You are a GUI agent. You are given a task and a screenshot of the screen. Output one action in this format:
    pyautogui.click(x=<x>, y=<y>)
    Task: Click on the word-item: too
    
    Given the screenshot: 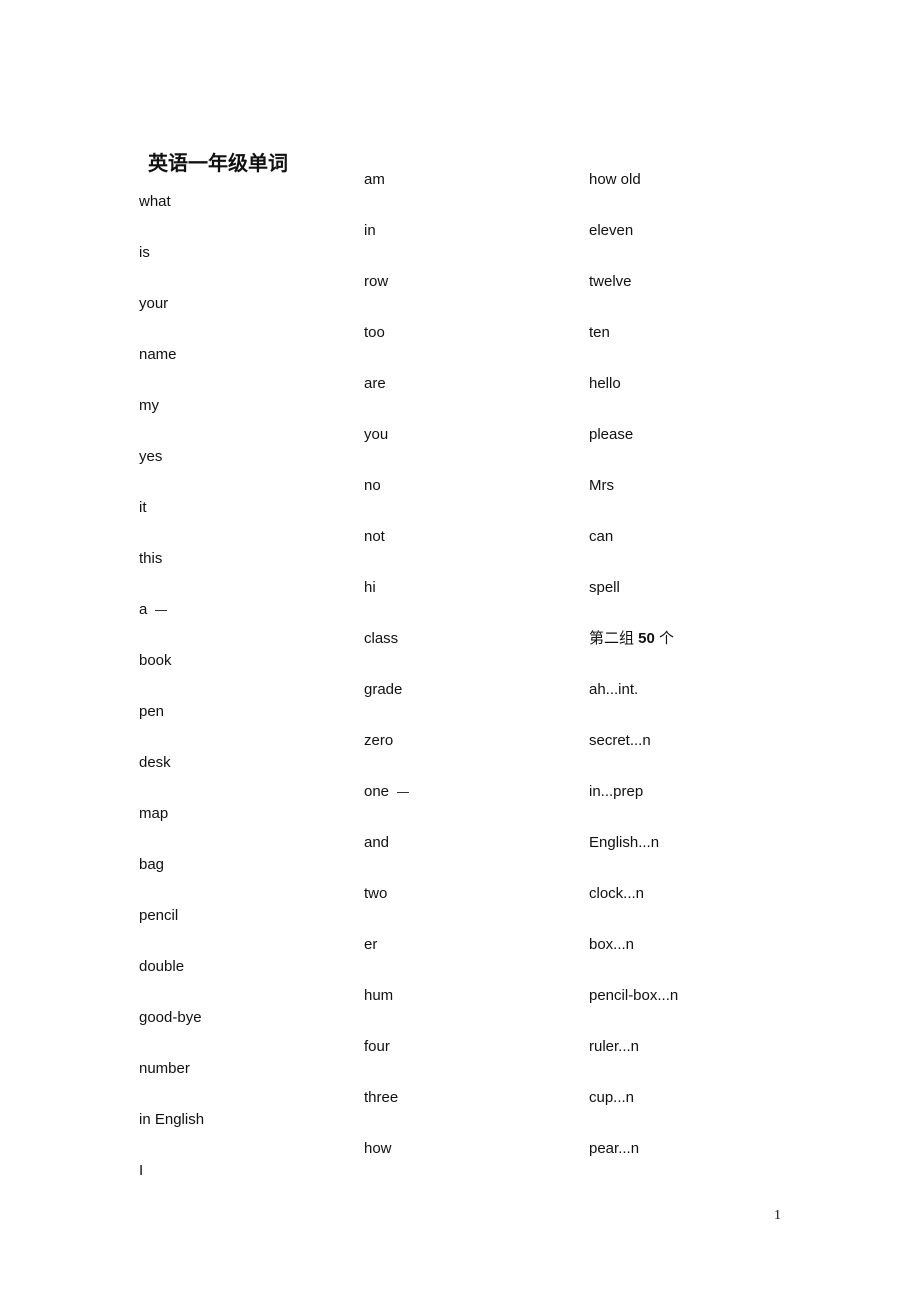 What is the action you would take?
    pyautogui.click(x=374, y=332)
    